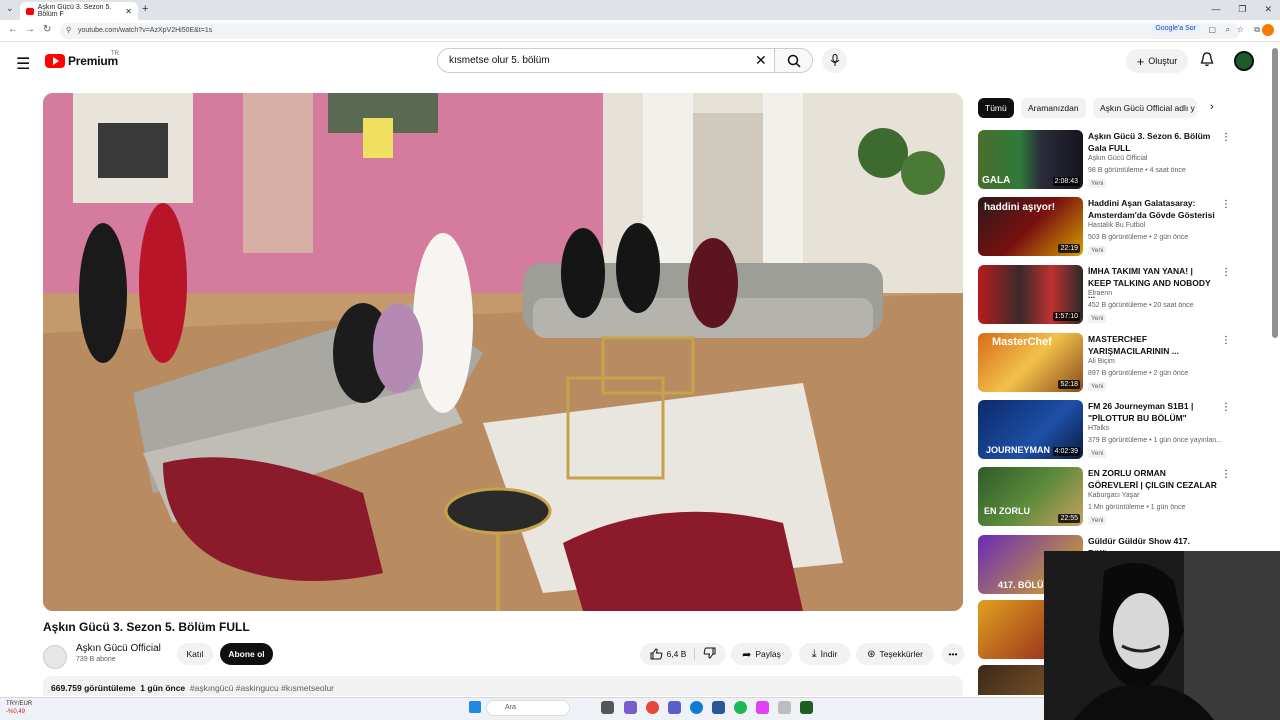 The height and width of the screenshot is (720, 1280). I want to click on chip-from-search: Aramanızdan, so click(1053, 108).